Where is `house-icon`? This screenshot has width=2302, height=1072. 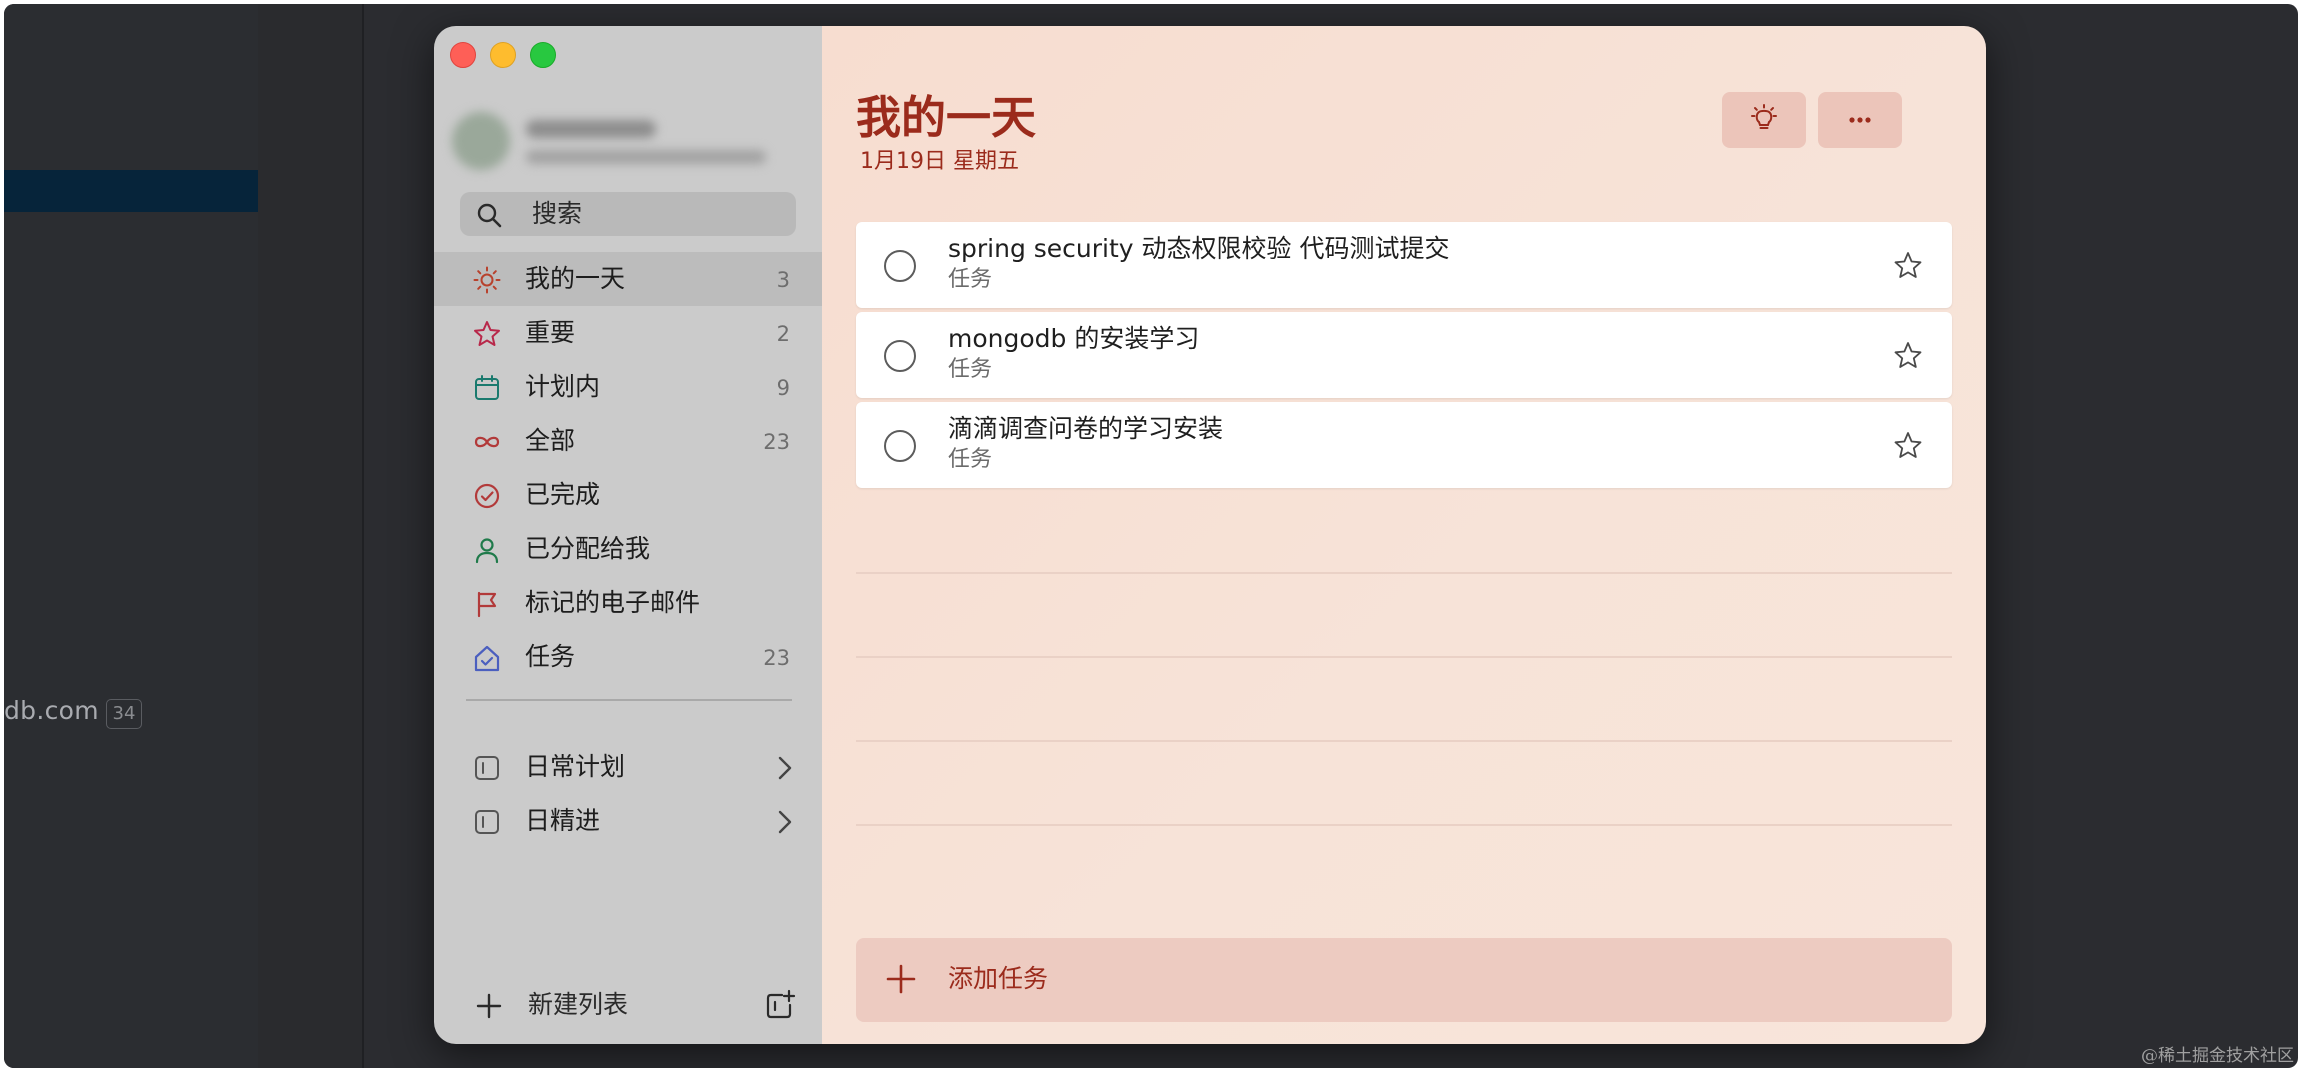 house-icon is located at coordinates (487, 658).